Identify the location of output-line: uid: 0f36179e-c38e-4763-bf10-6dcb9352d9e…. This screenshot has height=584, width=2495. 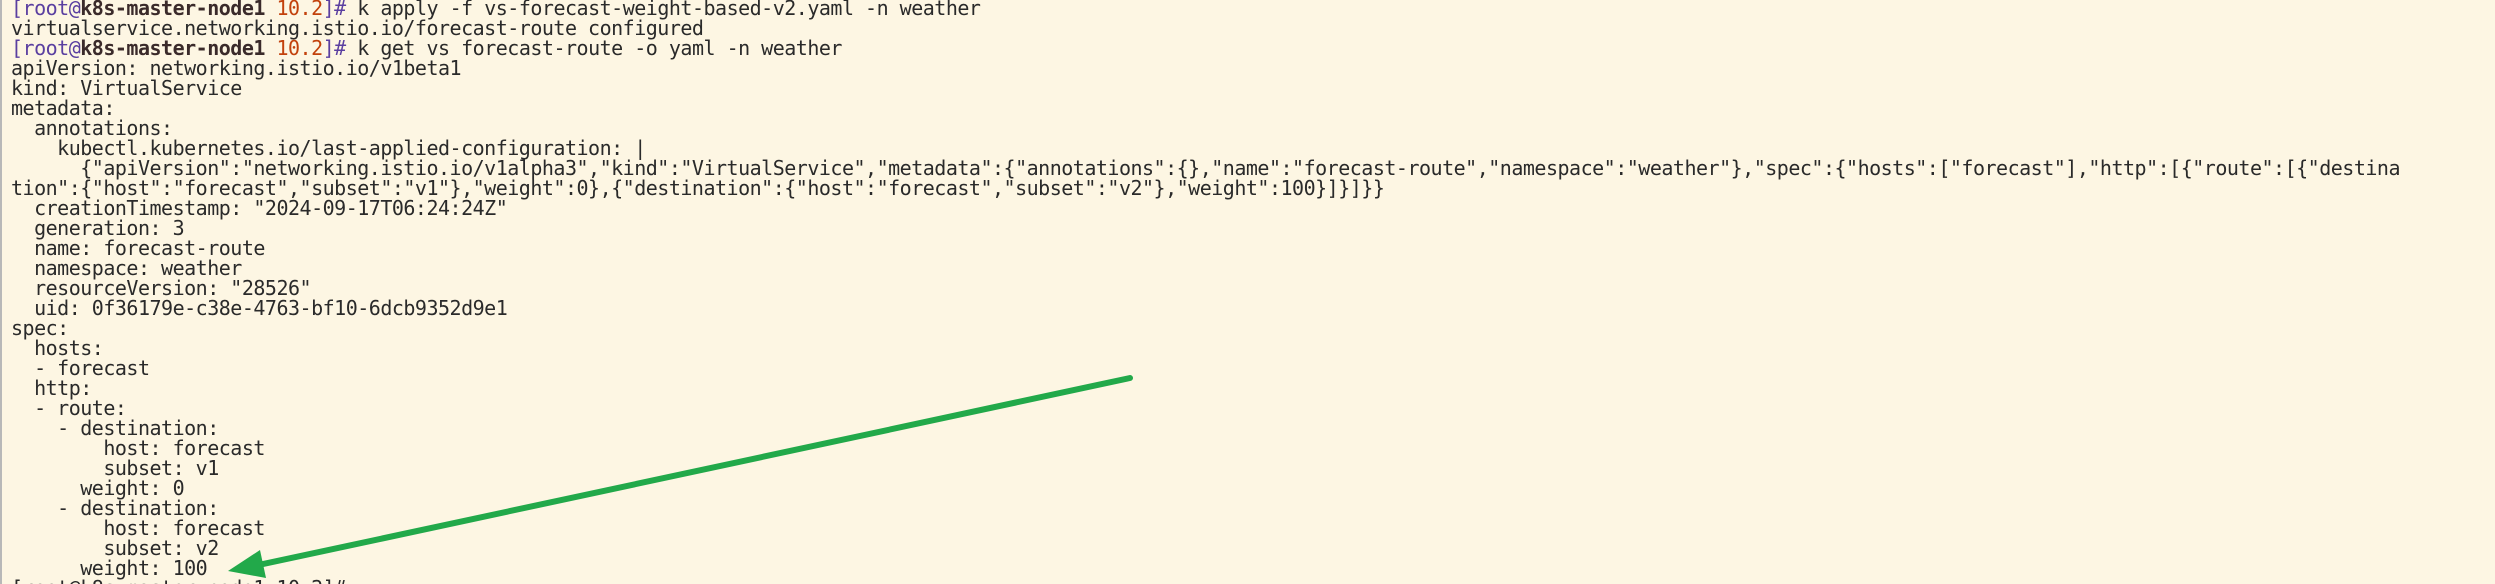
(1205, 308).